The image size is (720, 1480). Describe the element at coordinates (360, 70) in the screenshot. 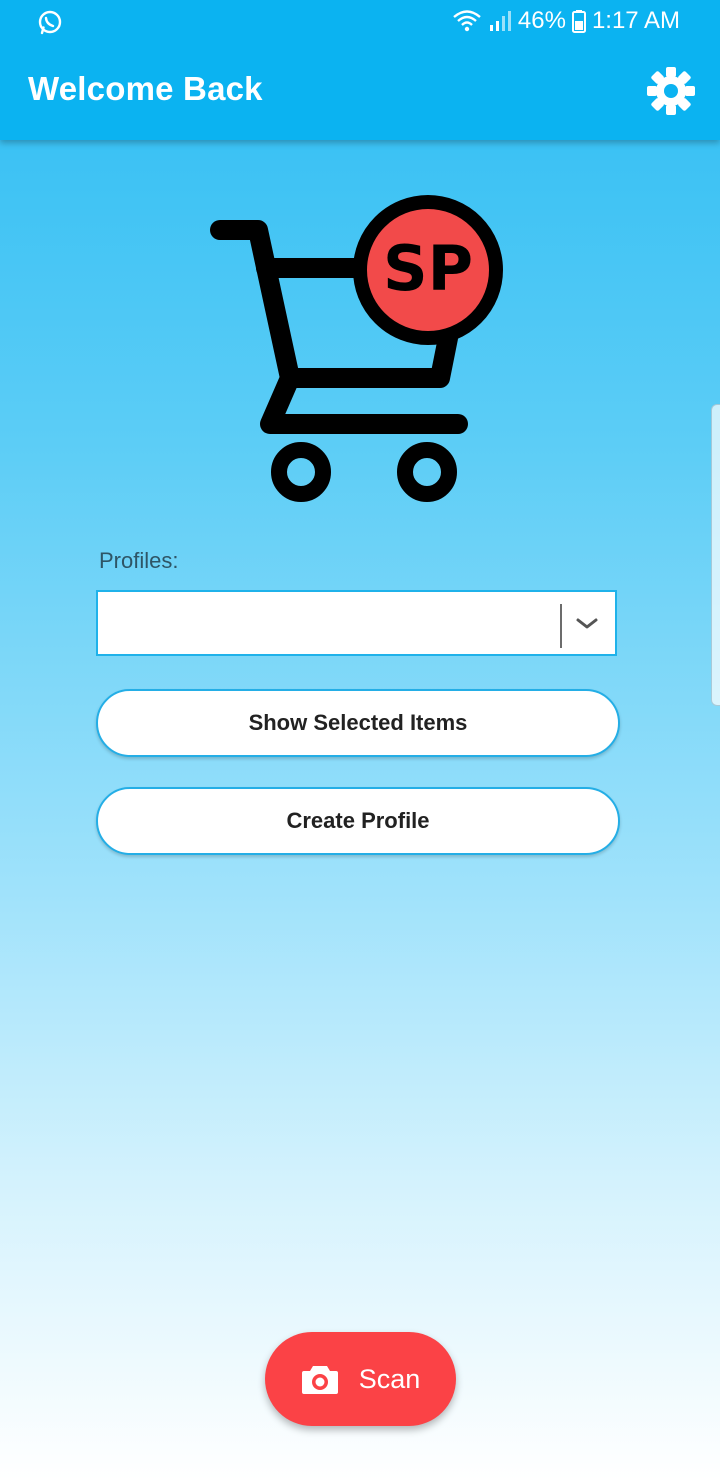

I see `top-bar: 46% 1:17 AM Welcome Back` at that location.